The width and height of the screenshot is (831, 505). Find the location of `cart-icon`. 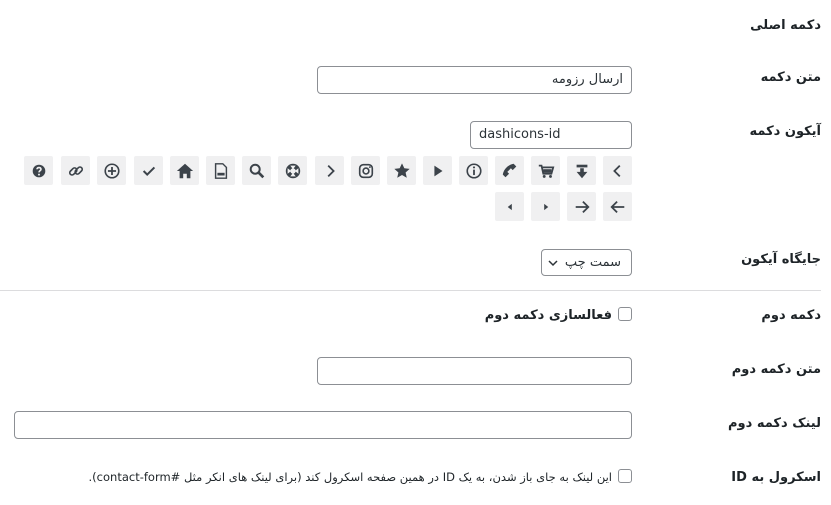

cart-icon is located at coordinates (546, 171).